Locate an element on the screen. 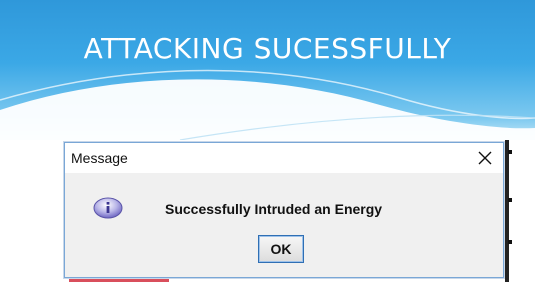 The height and width of the screenshot is (282, 535). close-icon is located at coordinates (485, 158).